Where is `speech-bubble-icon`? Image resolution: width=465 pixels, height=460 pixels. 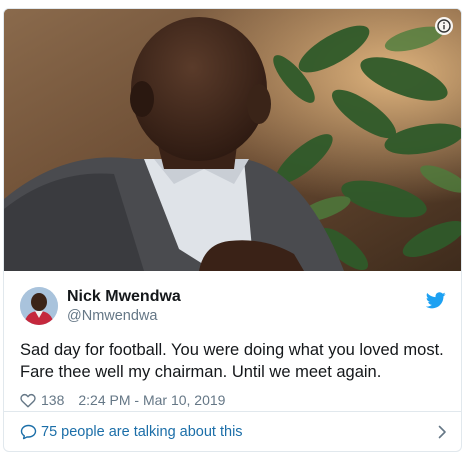
speech-bubble-icon is located at coordinates (28, 432).